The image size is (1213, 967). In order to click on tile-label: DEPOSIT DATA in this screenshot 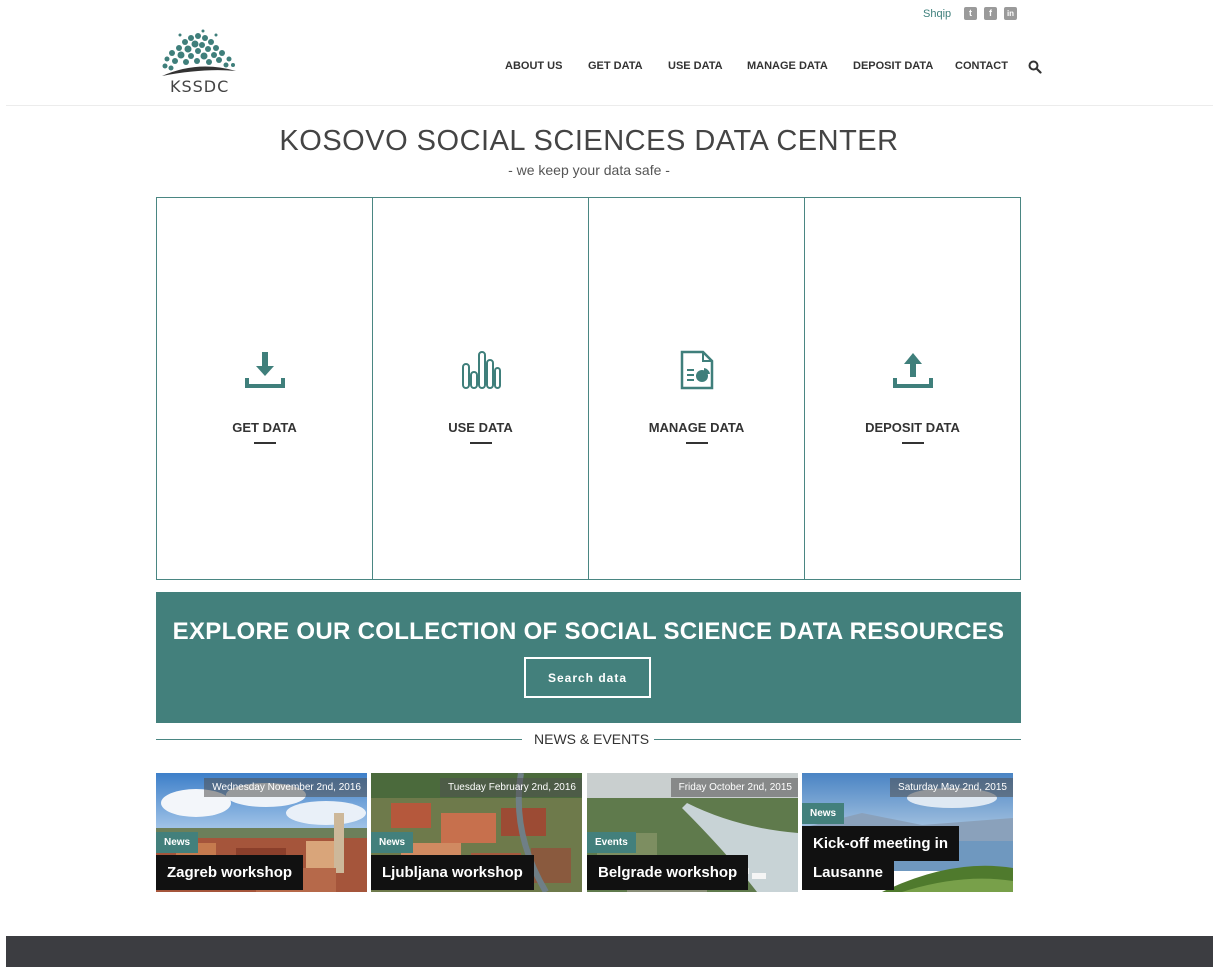, I will do `click(912, 427)`.